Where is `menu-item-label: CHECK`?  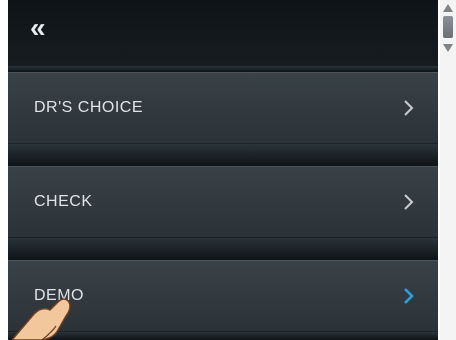 menu-item-label: CHECK is located at coordinates (63, 201).